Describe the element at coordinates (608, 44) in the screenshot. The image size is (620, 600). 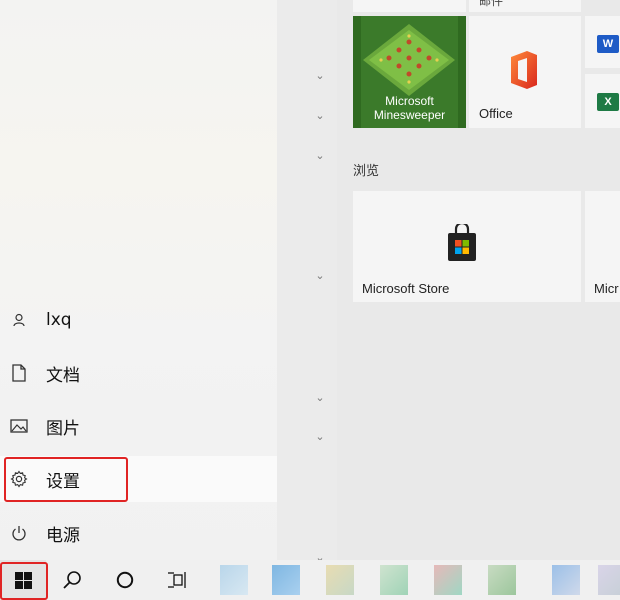
I see `word-icon: W` at that location.